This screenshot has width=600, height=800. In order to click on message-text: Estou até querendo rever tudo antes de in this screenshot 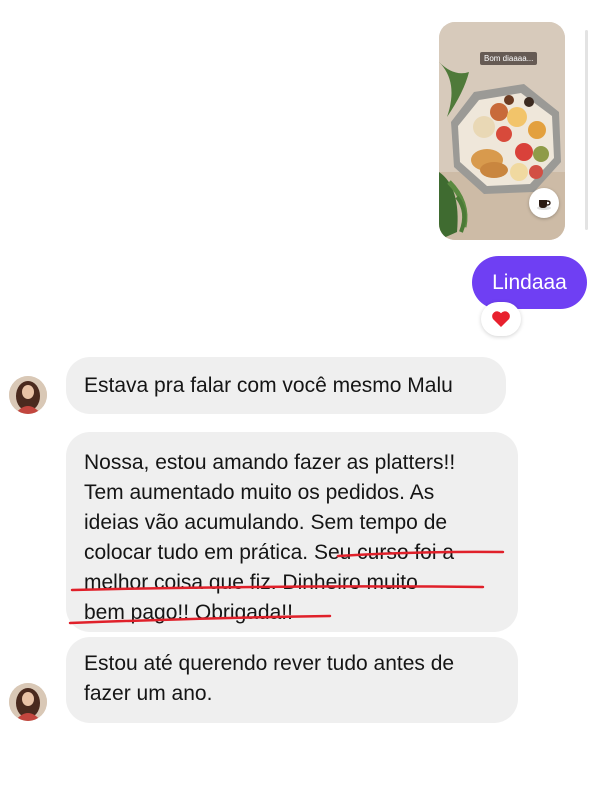, I will do `click(269, 663)`.